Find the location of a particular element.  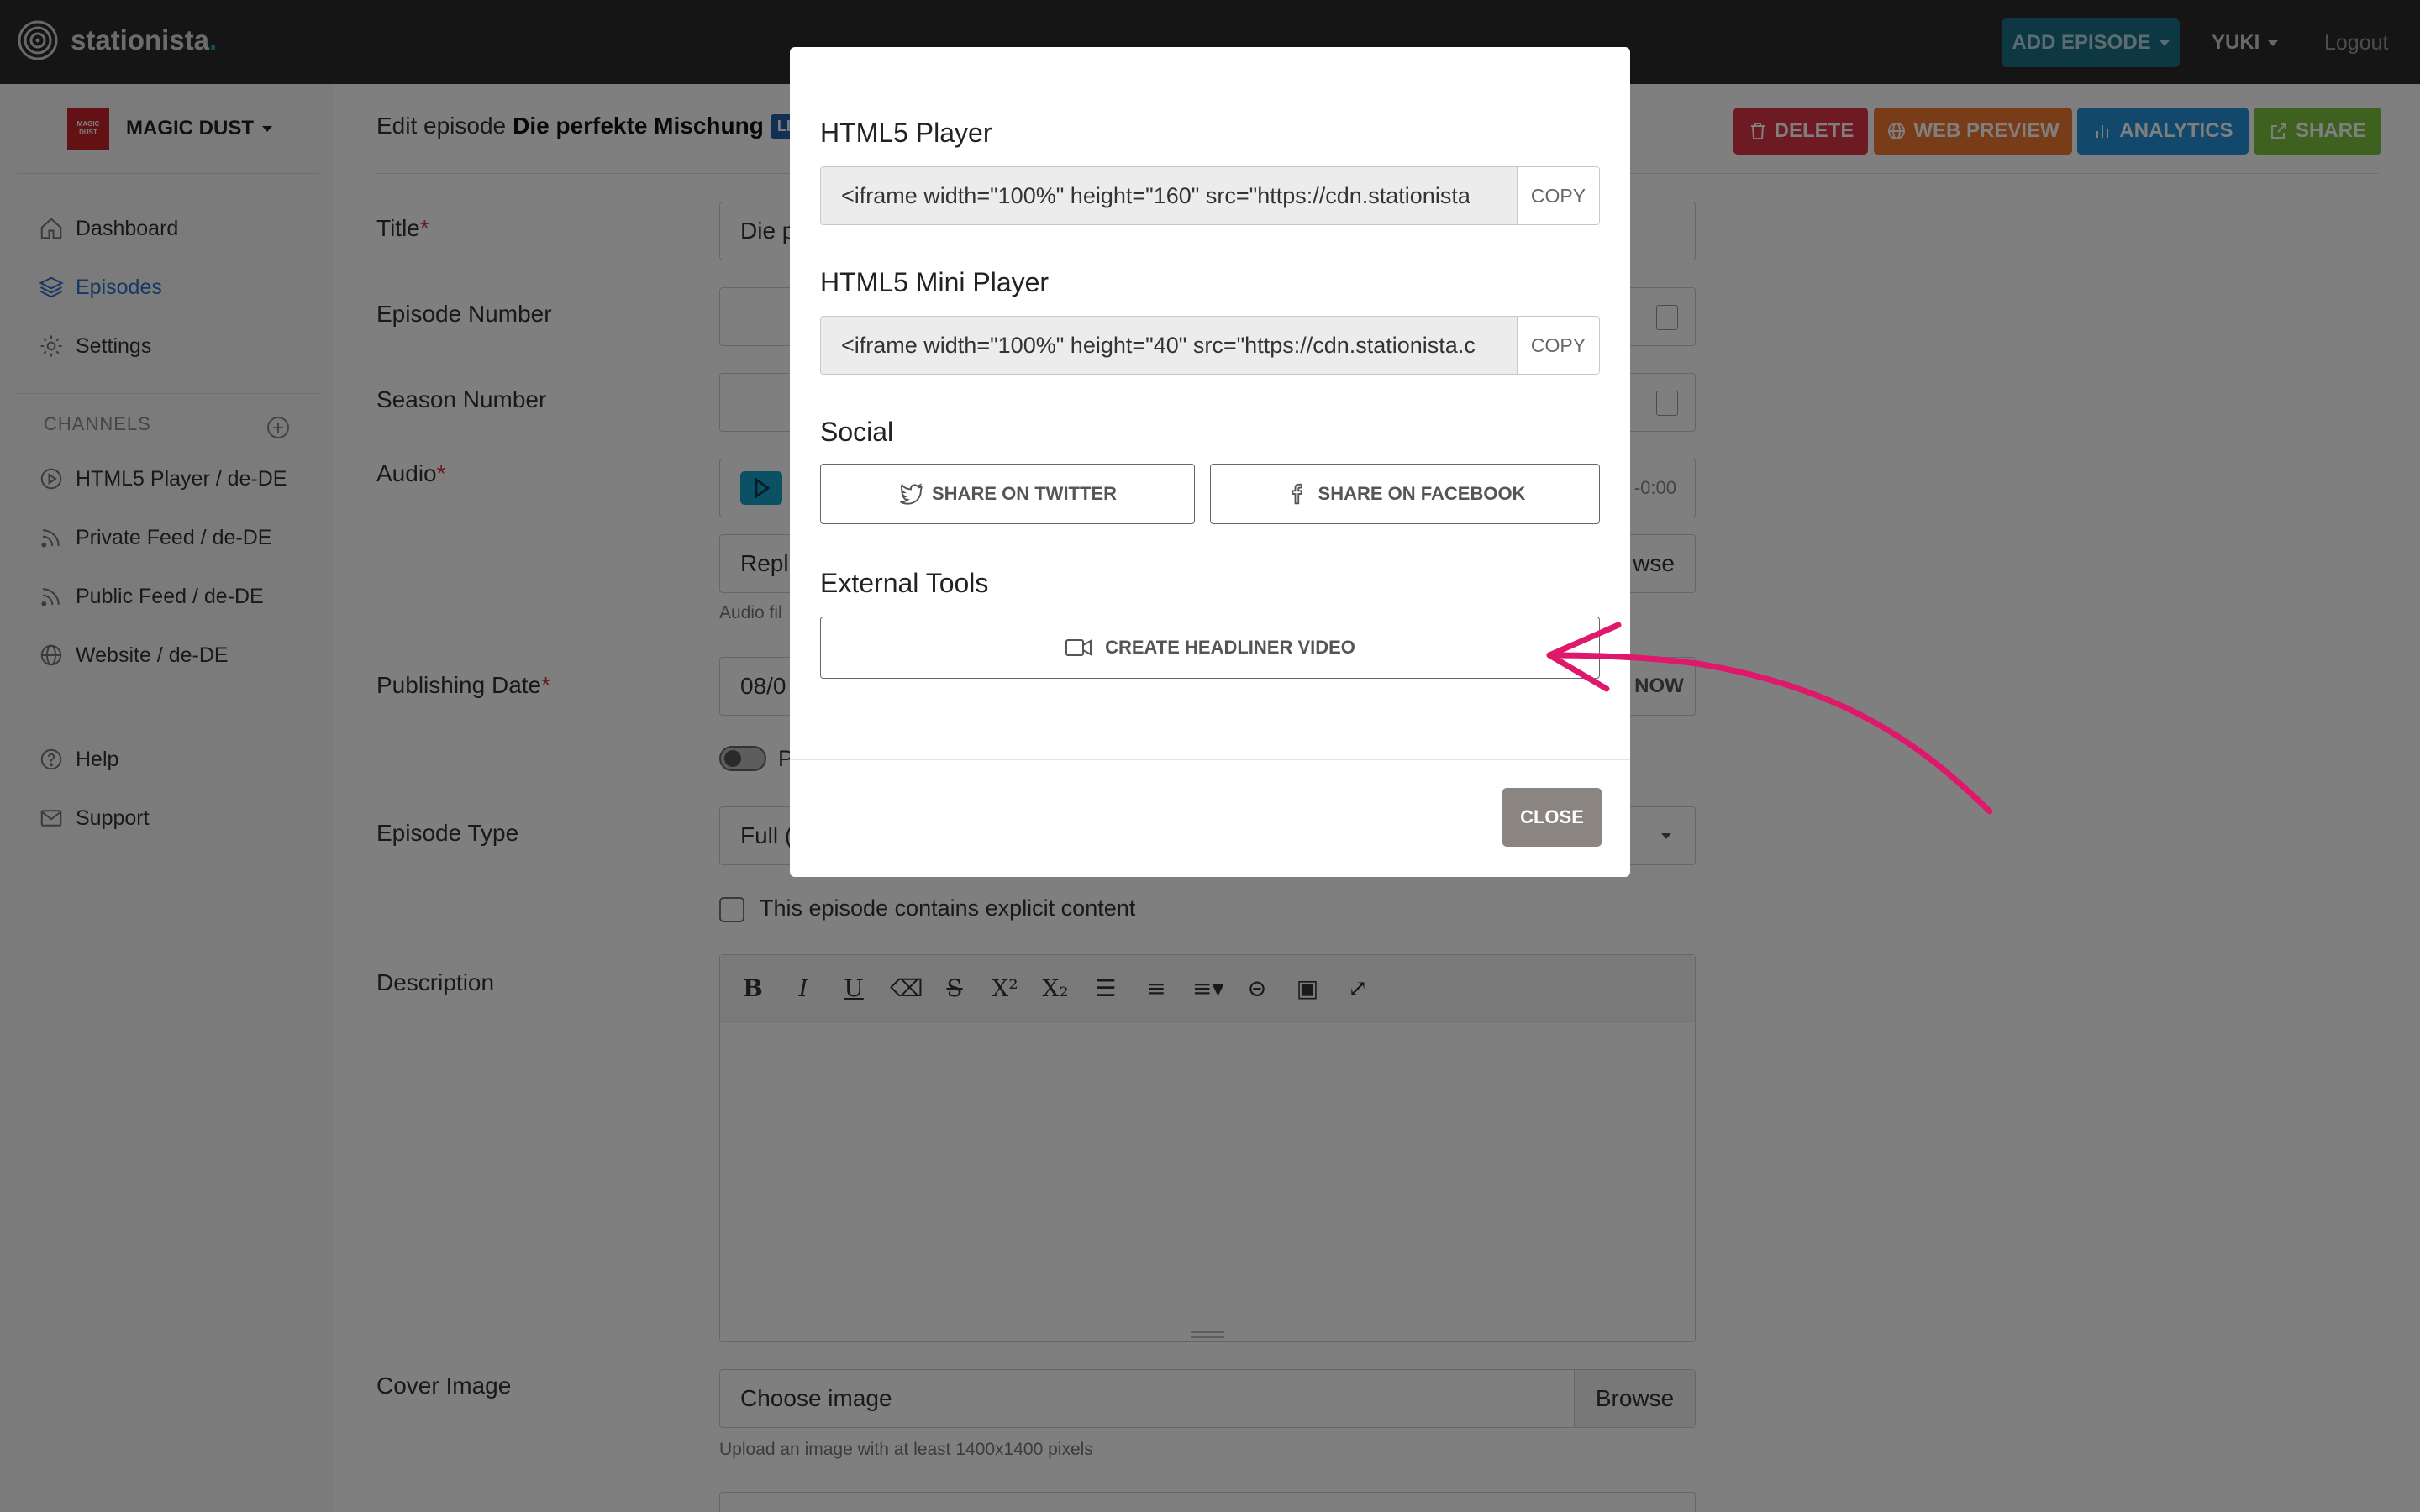

copy-html5-player-button: COPY is located at coordinates (1558, 195).